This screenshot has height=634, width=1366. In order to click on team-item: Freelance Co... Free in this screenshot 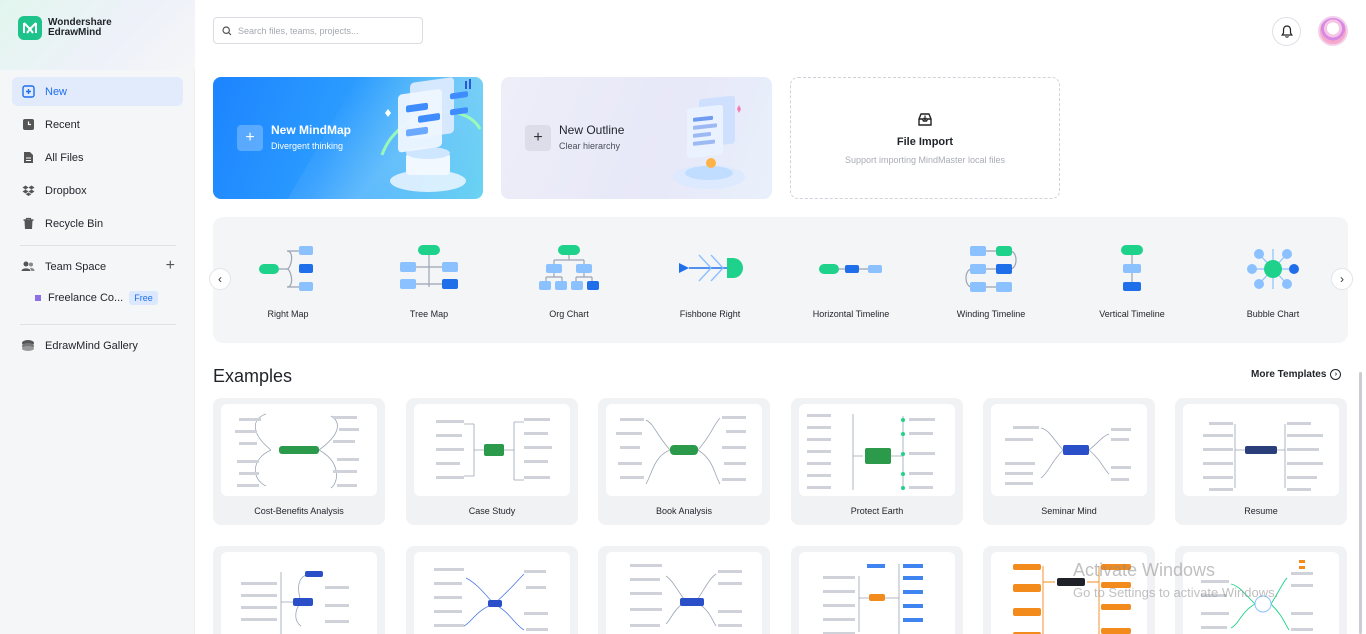, I will do `click(96, 298)`.